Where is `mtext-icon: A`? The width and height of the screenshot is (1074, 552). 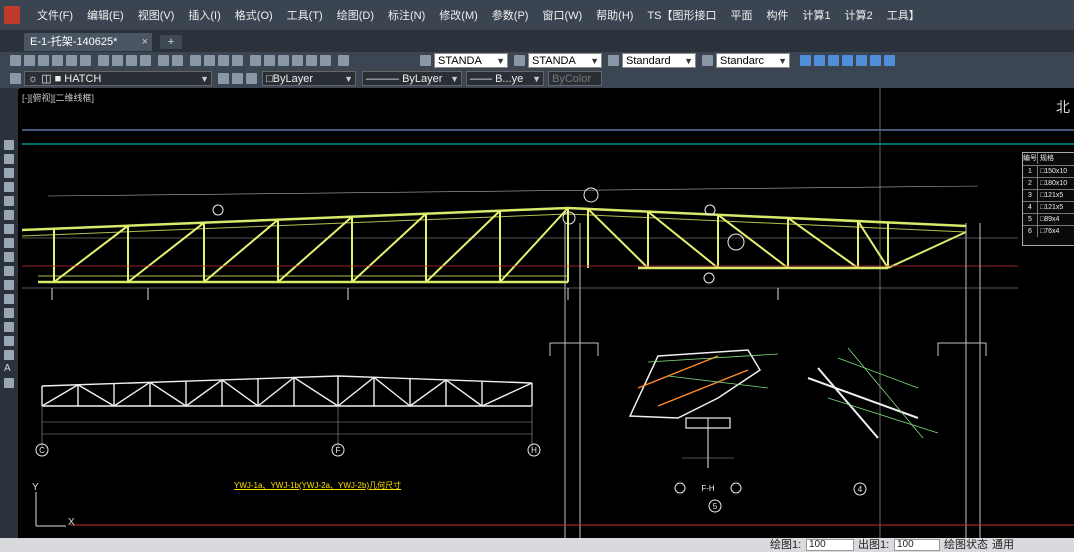 mtext-icon: A is located at coordinates (9, 369).